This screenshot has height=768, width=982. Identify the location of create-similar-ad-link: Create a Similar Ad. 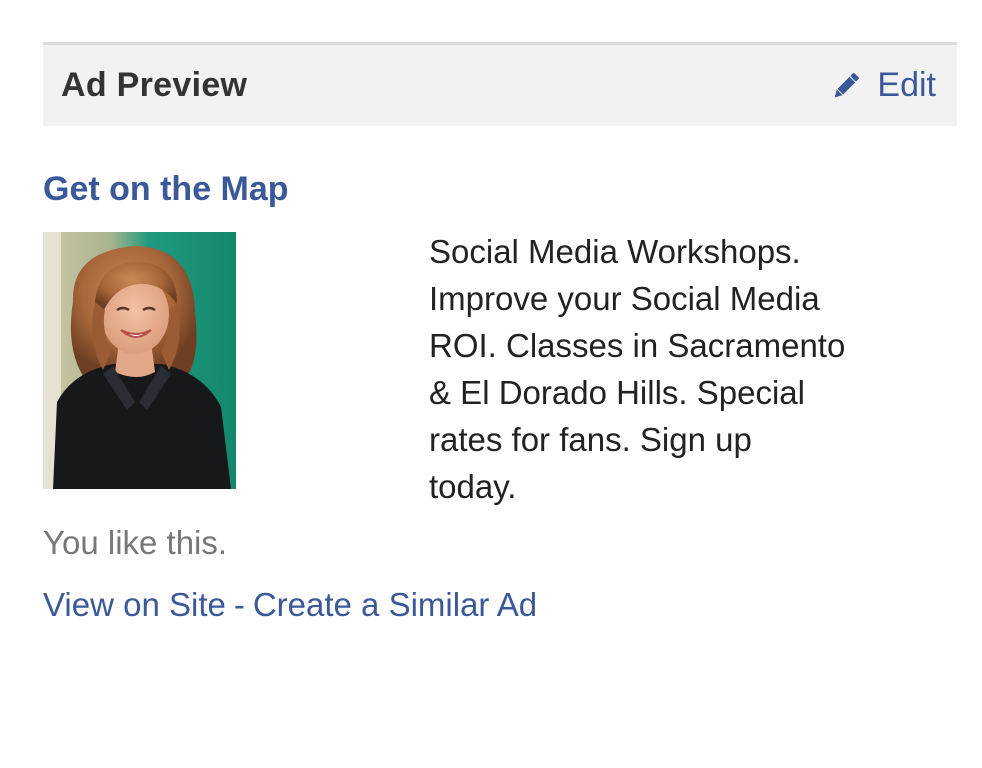
(395, 604).